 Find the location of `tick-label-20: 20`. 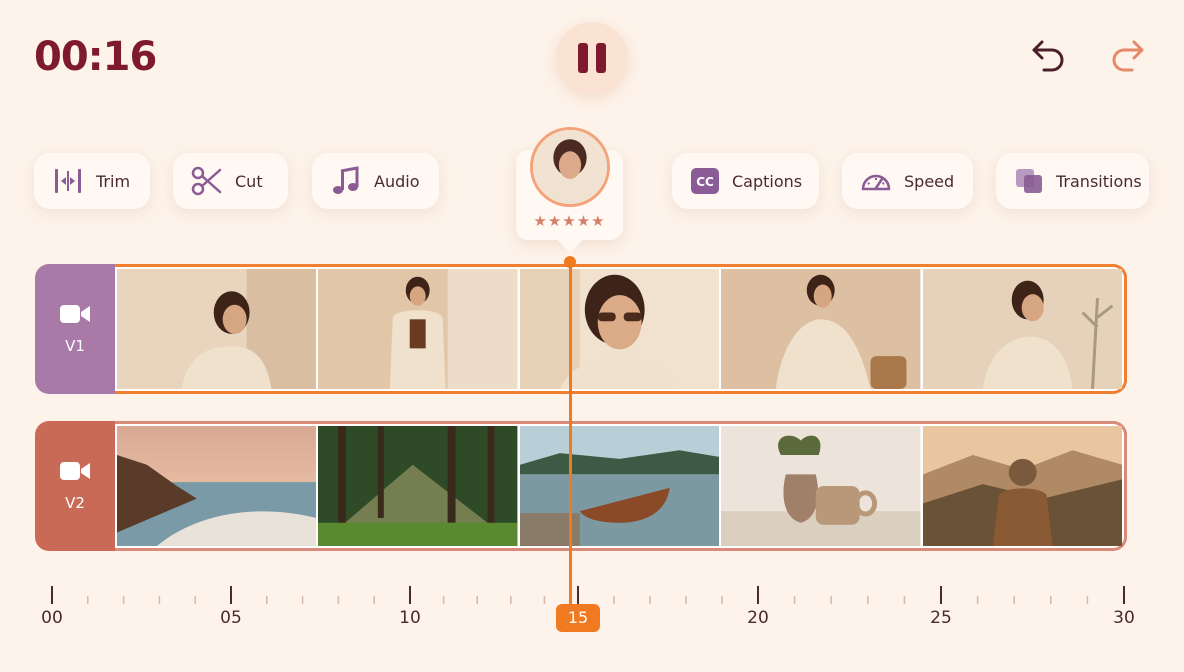

tick-label-20: 20 is located at coordinates (758, 618).